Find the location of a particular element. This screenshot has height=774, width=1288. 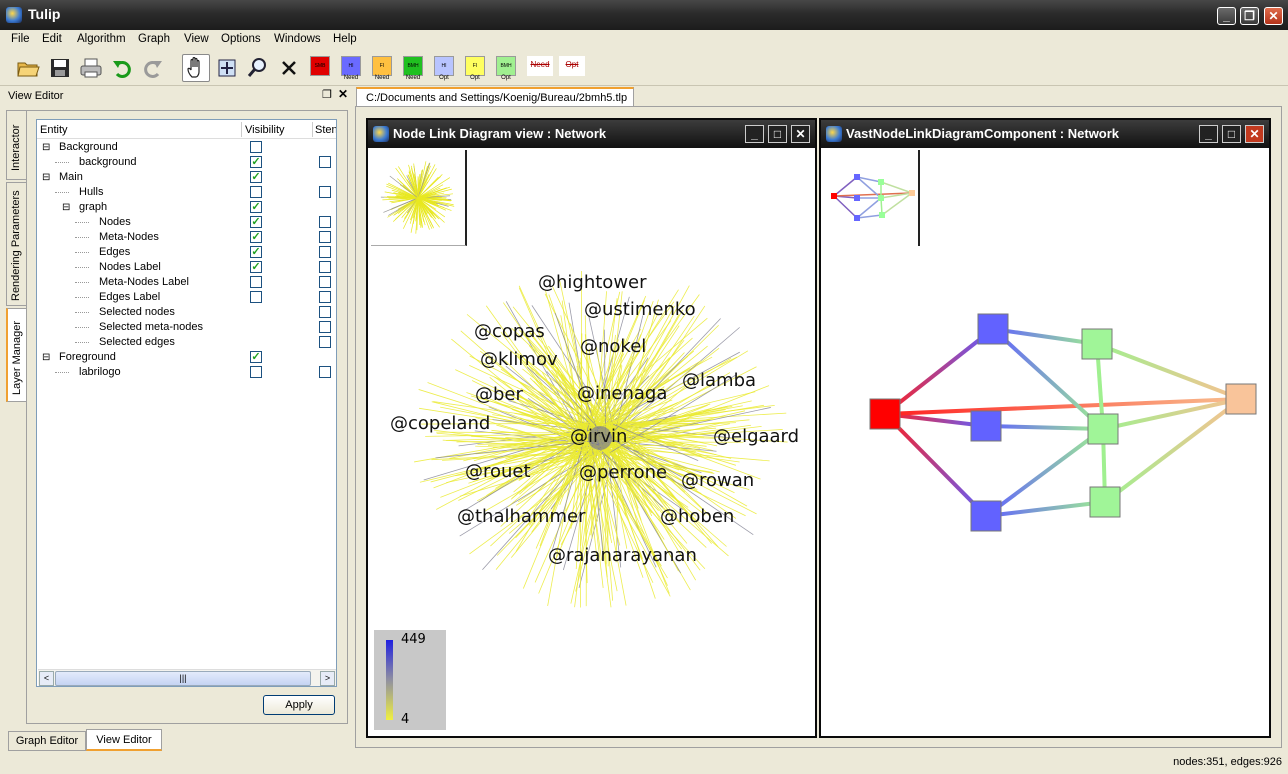

tree-row: Nodes is located at coordinates (186, 222).